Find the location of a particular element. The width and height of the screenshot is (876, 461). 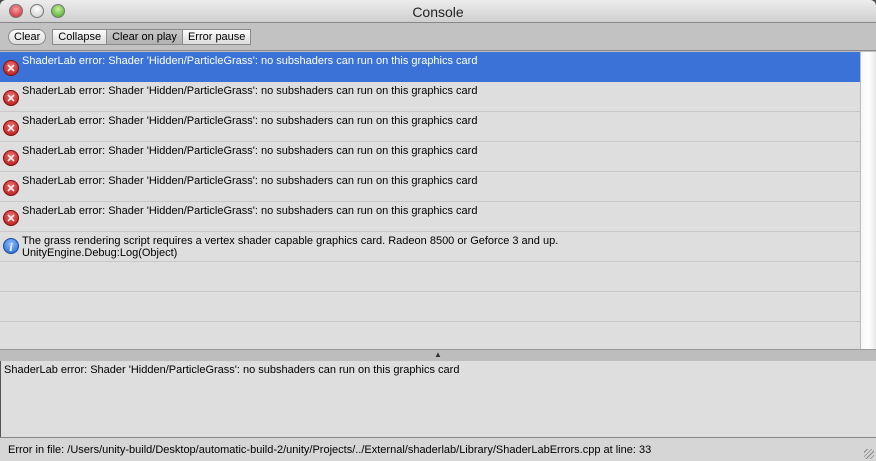

toolbar: Clear Collapse Clear on play Error pause is located at coordinates (438, 37).